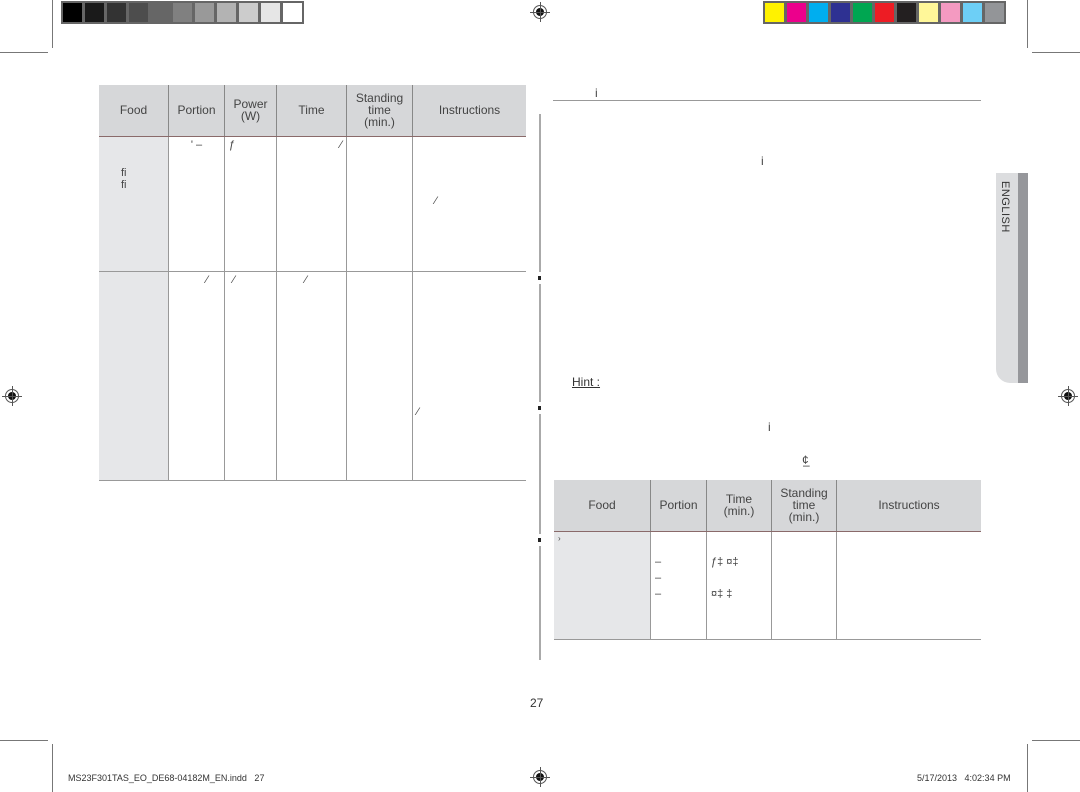 This screenshot has width=1080, height=792. Describe the element at coordinates (311, 111) in the screenshot. I see `header-time: Time` at that location.